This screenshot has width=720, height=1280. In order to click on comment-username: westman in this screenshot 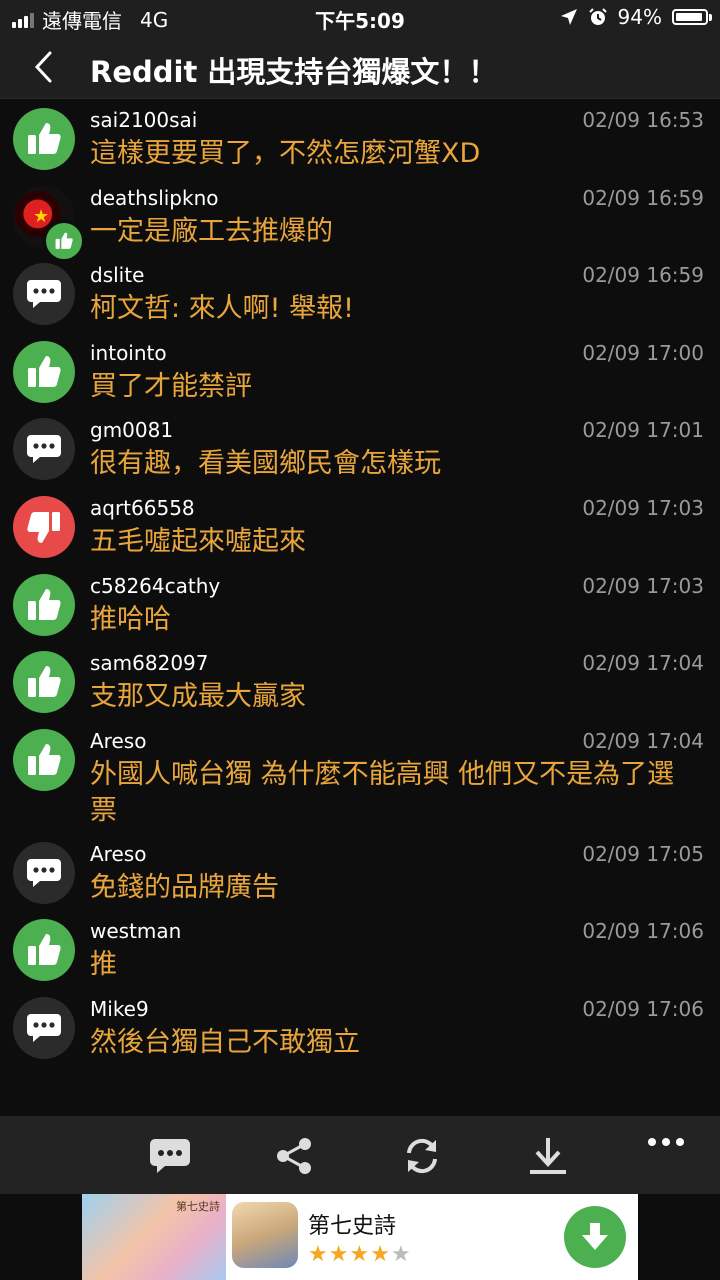, I will do `click(135, 931)`.